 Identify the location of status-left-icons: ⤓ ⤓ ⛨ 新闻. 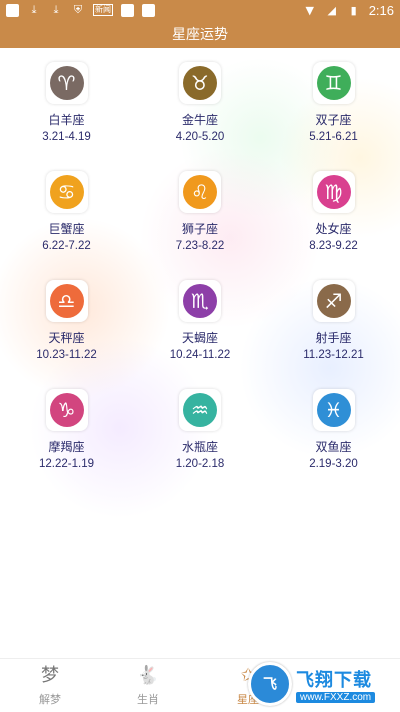
(80, 10).